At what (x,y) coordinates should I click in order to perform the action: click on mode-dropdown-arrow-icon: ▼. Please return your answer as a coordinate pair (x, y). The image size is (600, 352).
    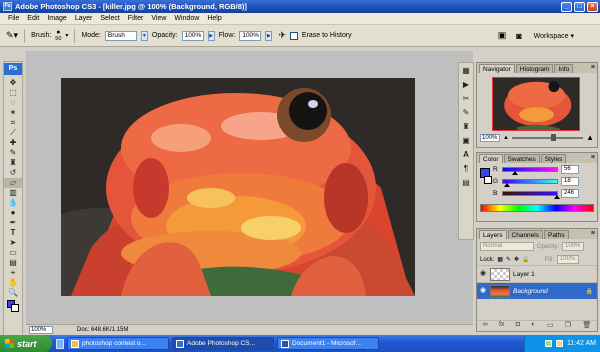
    Looking at the image, I should click on (144, 35).